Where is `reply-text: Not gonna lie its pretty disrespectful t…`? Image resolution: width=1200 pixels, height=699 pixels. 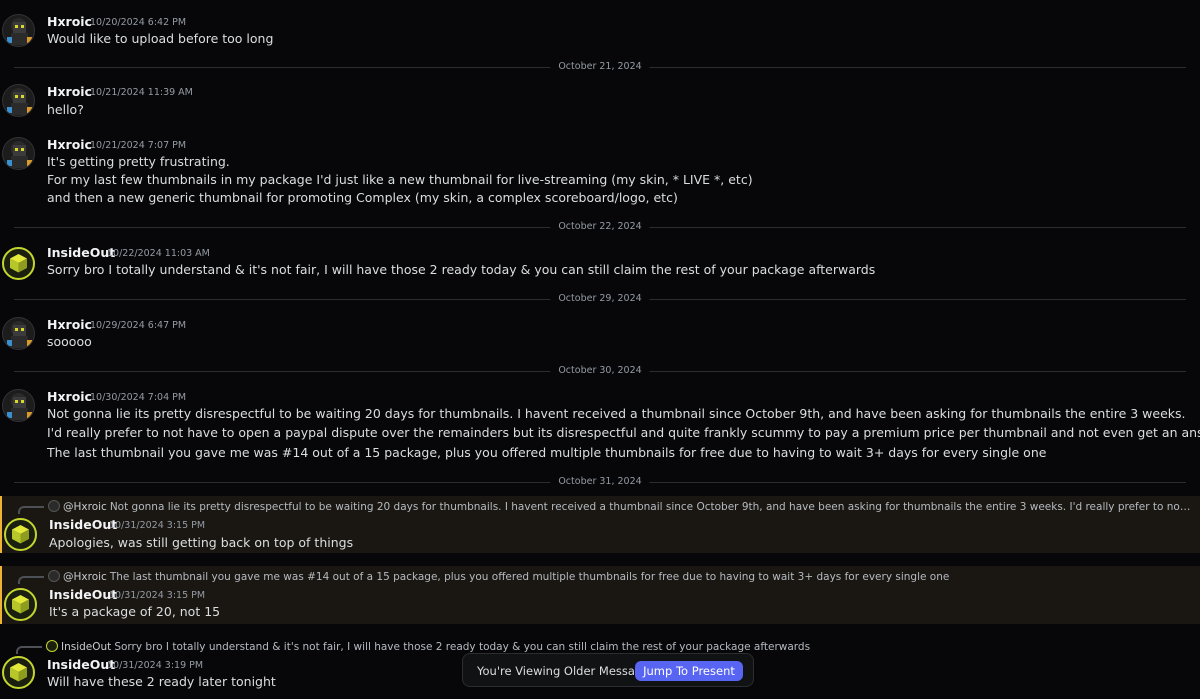
reply-text: Not gonna lie its pretty disrespectful t… is located at coordinates (651, 507).